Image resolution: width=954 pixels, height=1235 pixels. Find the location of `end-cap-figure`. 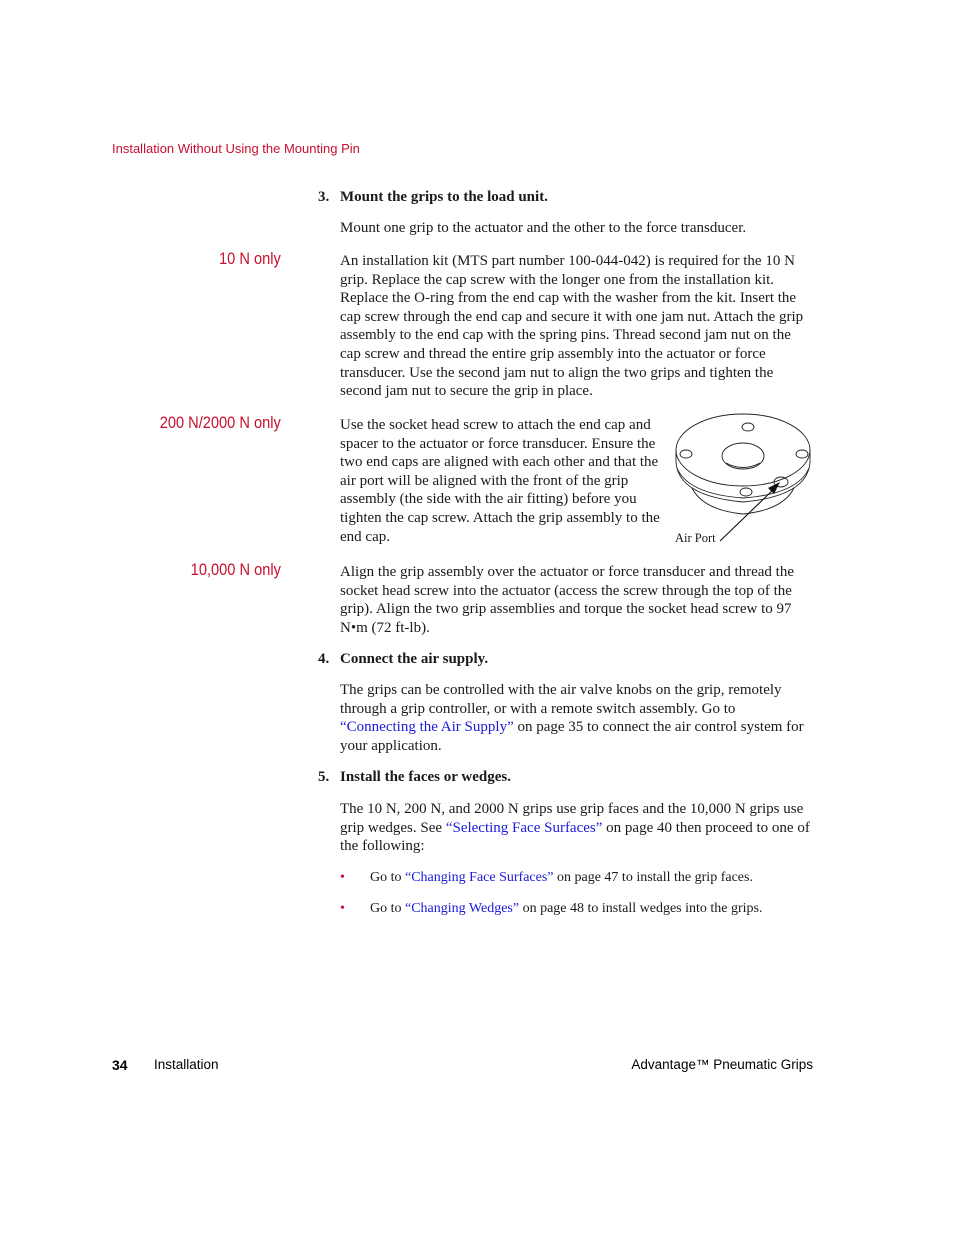

end-cap-figure is located at coordinates (743, 480).